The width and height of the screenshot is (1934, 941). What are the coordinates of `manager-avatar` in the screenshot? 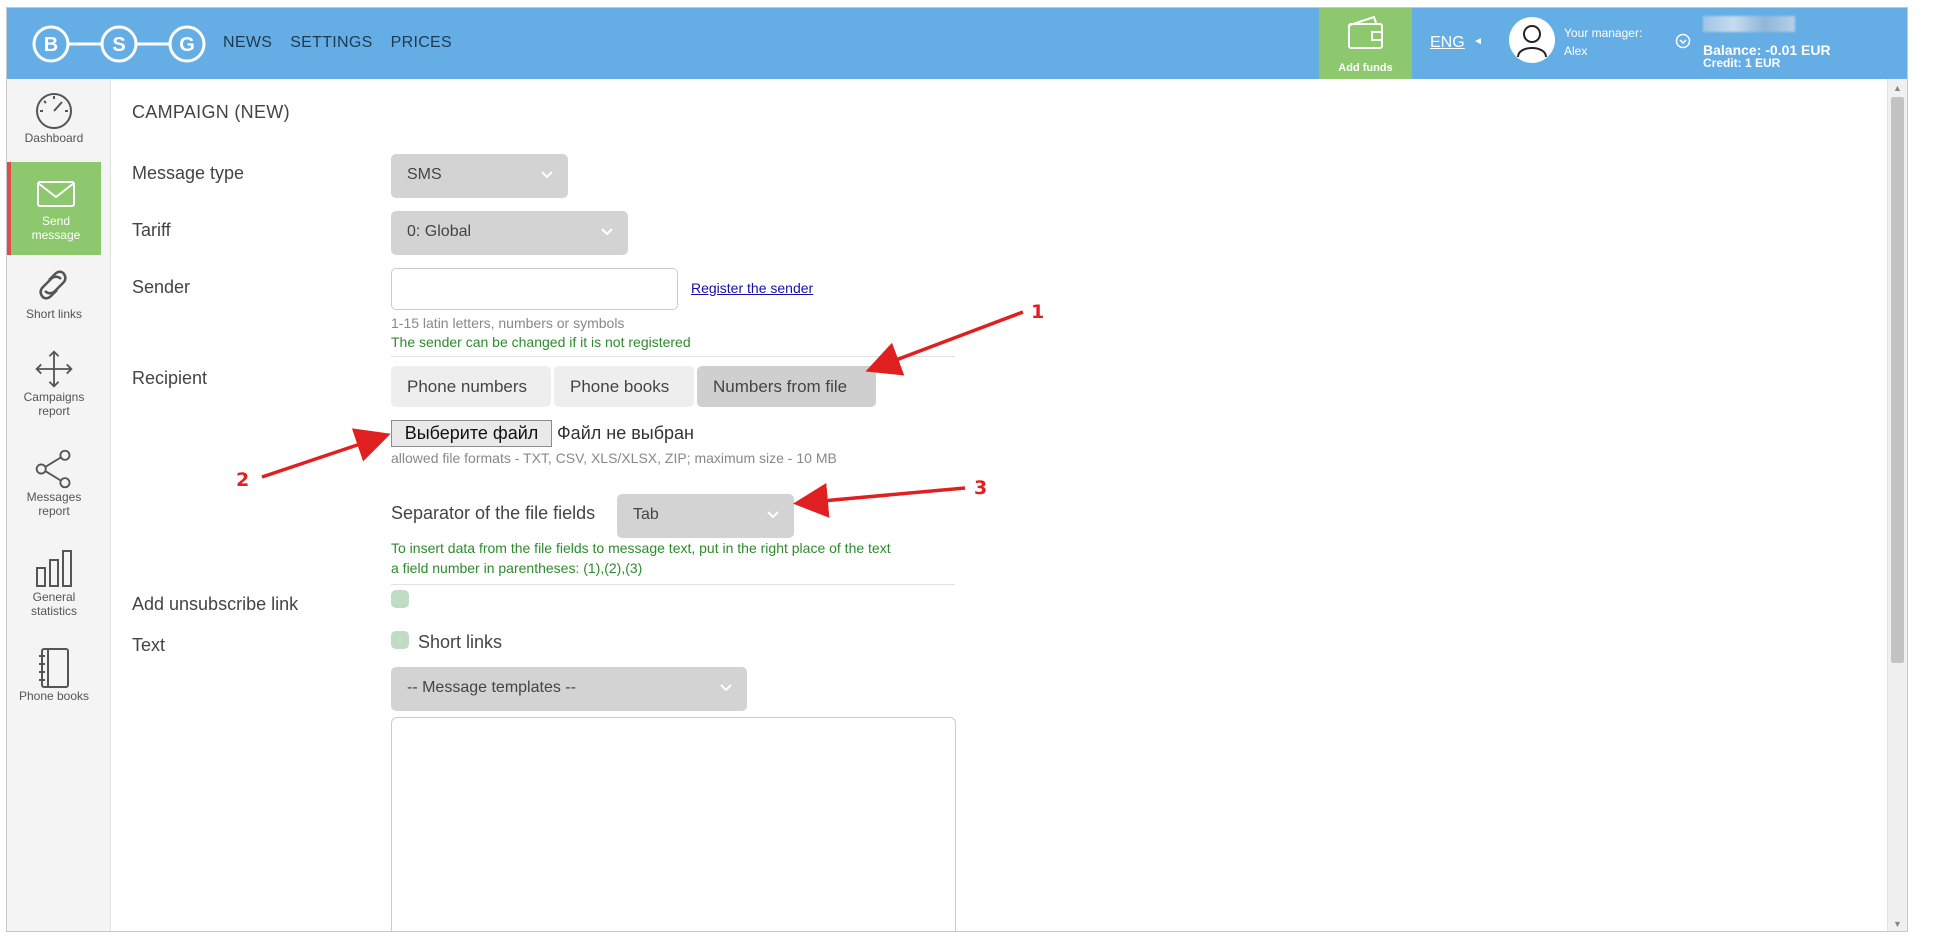 It's located at (1532, 40).